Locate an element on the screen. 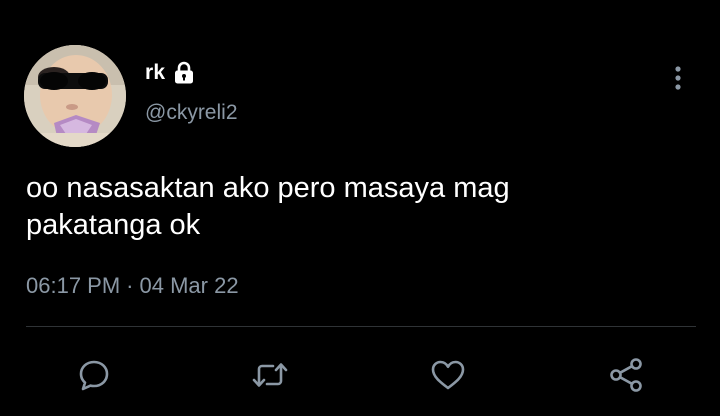 This screenshot has height=416, width=720. retweet-icon is located at coordinates (270, 375).